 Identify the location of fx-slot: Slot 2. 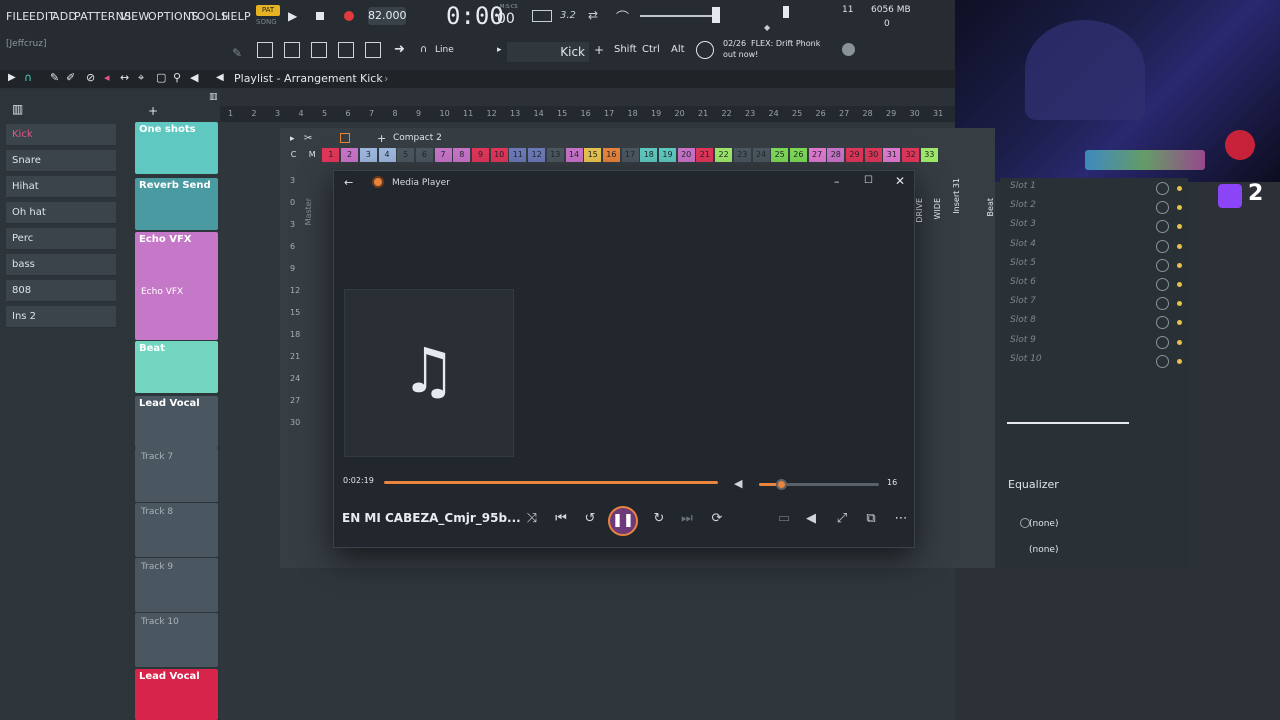
(1023, 205).